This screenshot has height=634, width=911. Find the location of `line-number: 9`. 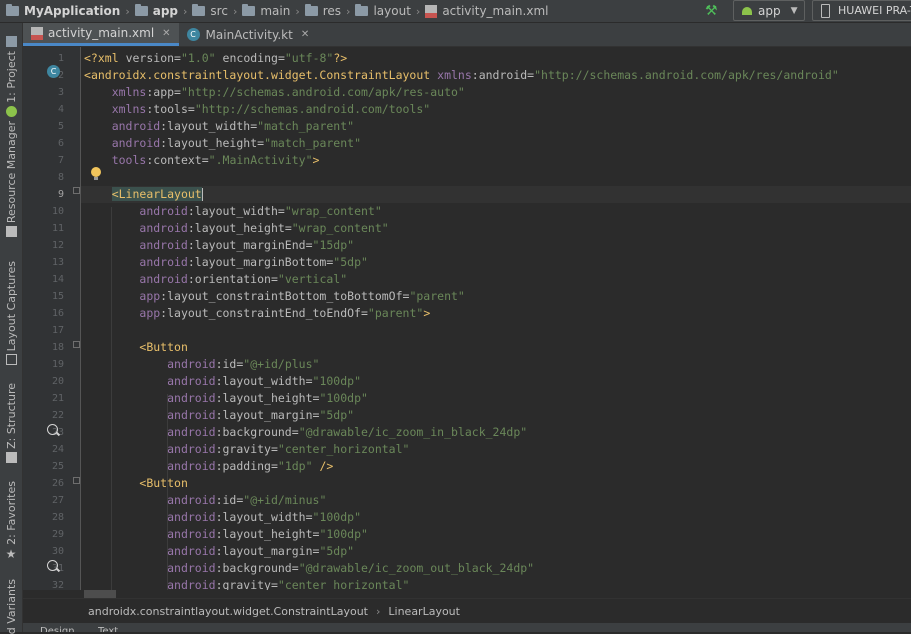

line-number: 9 is located at coordinates (60, 194).